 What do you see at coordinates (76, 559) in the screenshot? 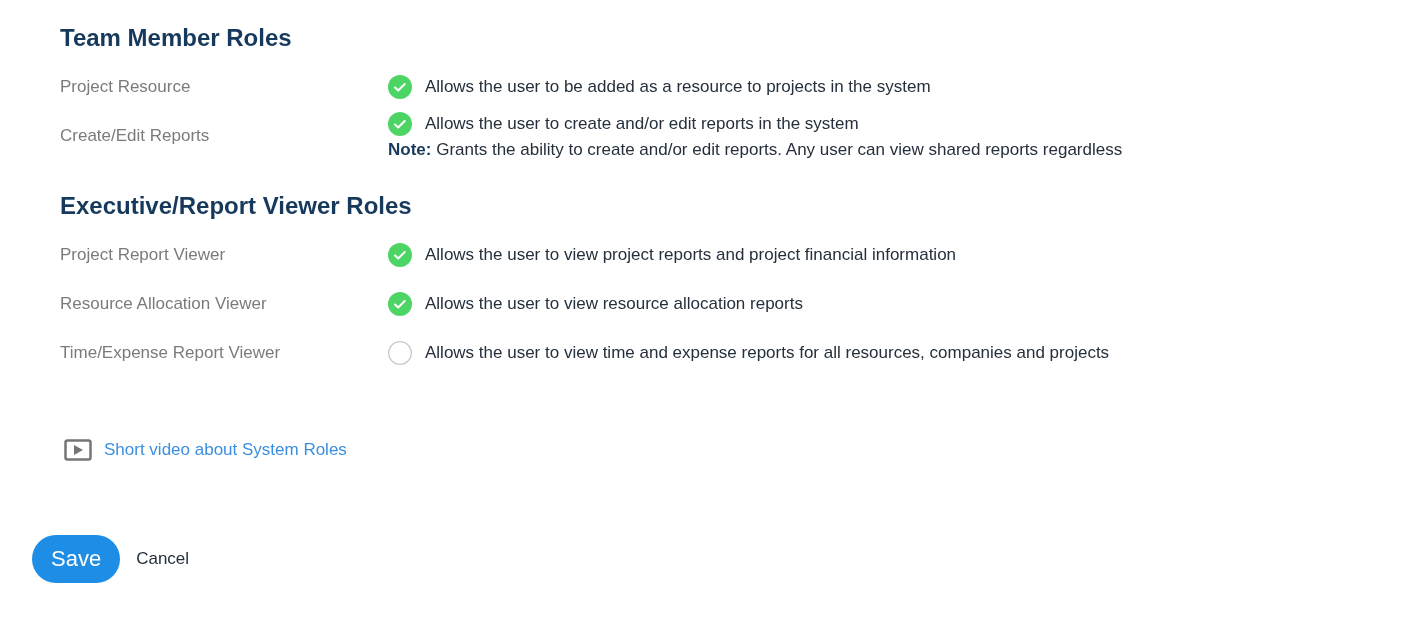
I see `save-button: Save` at bounding box center [76, 559].